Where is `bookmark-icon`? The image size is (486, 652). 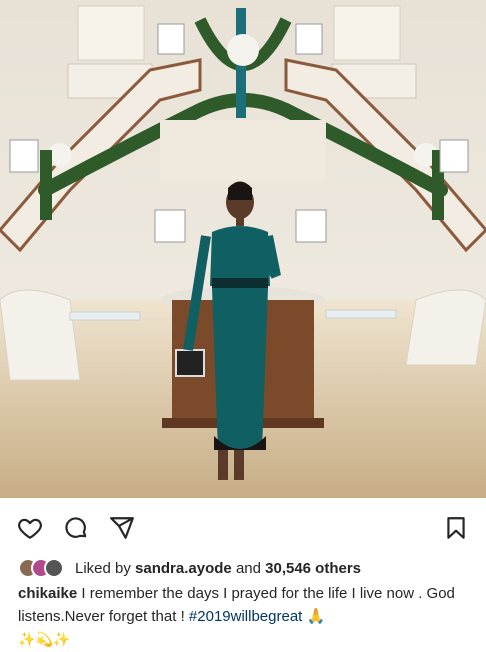 bookmark-icon is located at coordinates (456, 528).